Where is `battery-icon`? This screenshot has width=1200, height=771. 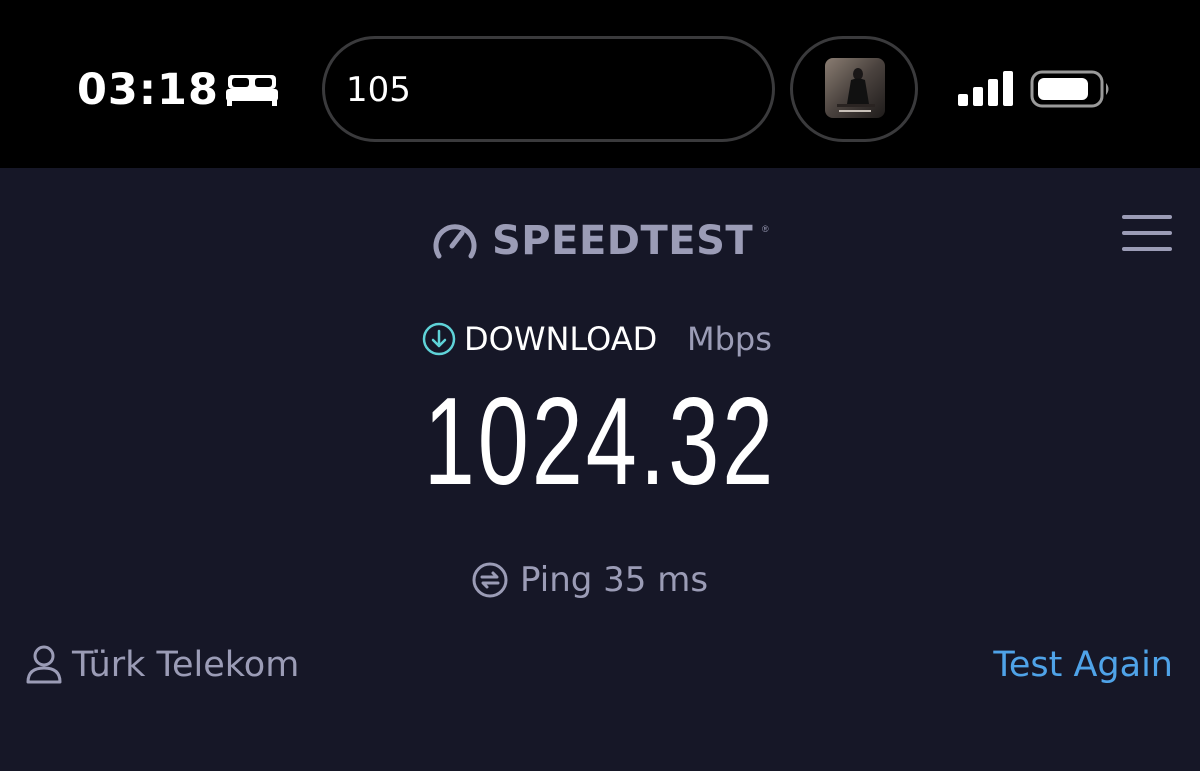 battery-icon is located at coordinates (1069, 89).